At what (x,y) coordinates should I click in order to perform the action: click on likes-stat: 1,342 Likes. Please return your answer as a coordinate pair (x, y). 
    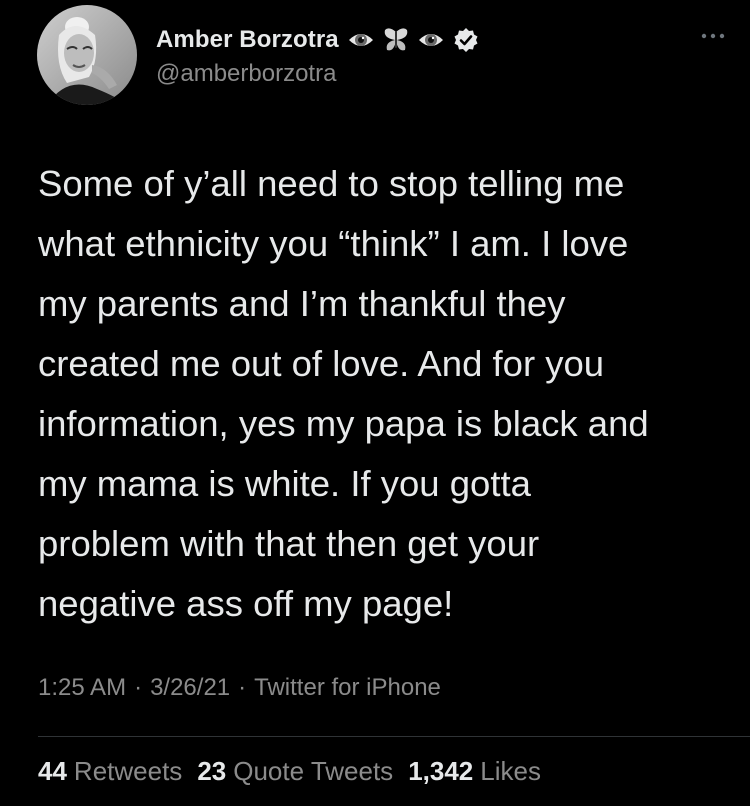
    Looking at the image, I should click on (474, 771).